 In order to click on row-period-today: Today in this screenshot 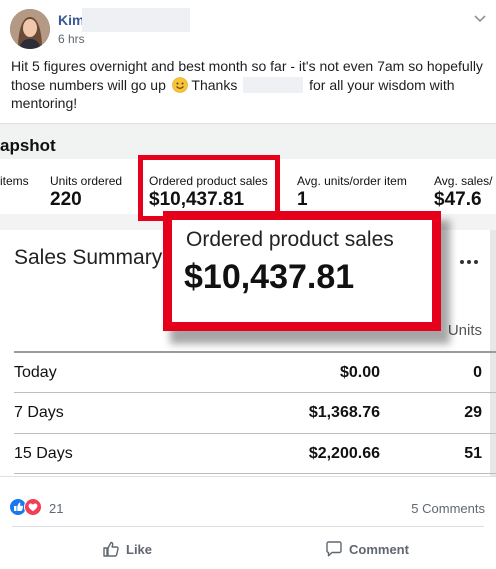, I will do `click(35, 372)`.